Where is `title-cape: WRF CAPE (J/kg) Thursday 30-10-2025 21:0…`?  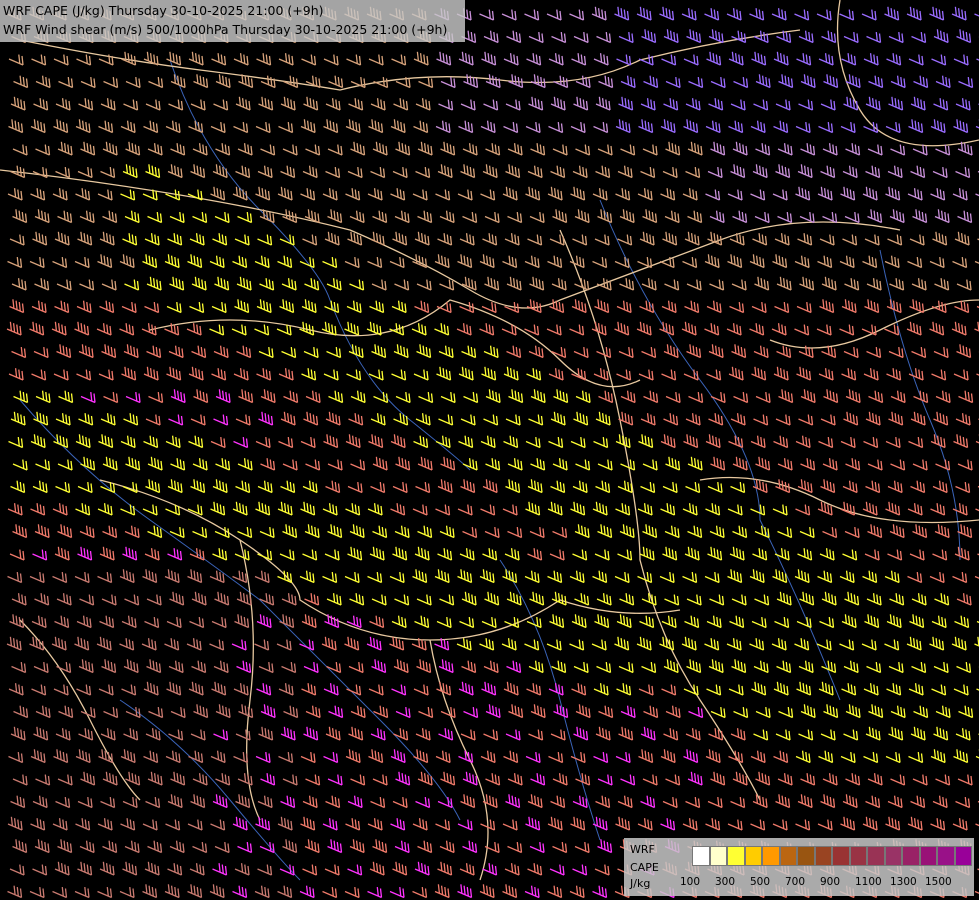 title-cape: WRF CAPE (J/kg) Thursday 30-10-2025 21:0… is located at coordinates (163, 10).